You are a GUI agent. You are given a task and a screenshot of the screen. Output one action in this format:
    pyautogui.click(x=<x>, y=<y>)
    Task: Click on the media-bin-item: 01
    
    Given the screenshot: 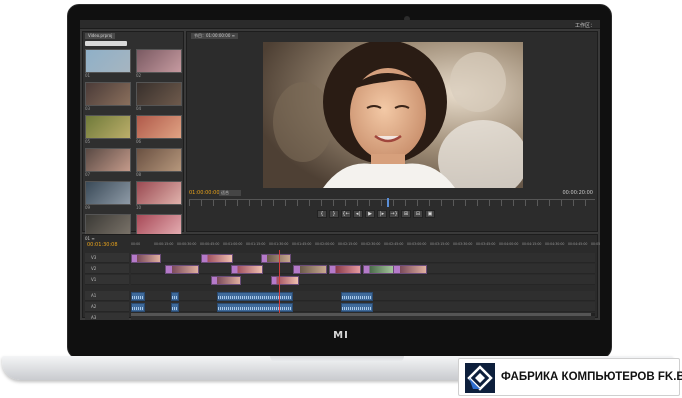 What is the action you would take?
    pyautogui.click(x=108, y=66)
    